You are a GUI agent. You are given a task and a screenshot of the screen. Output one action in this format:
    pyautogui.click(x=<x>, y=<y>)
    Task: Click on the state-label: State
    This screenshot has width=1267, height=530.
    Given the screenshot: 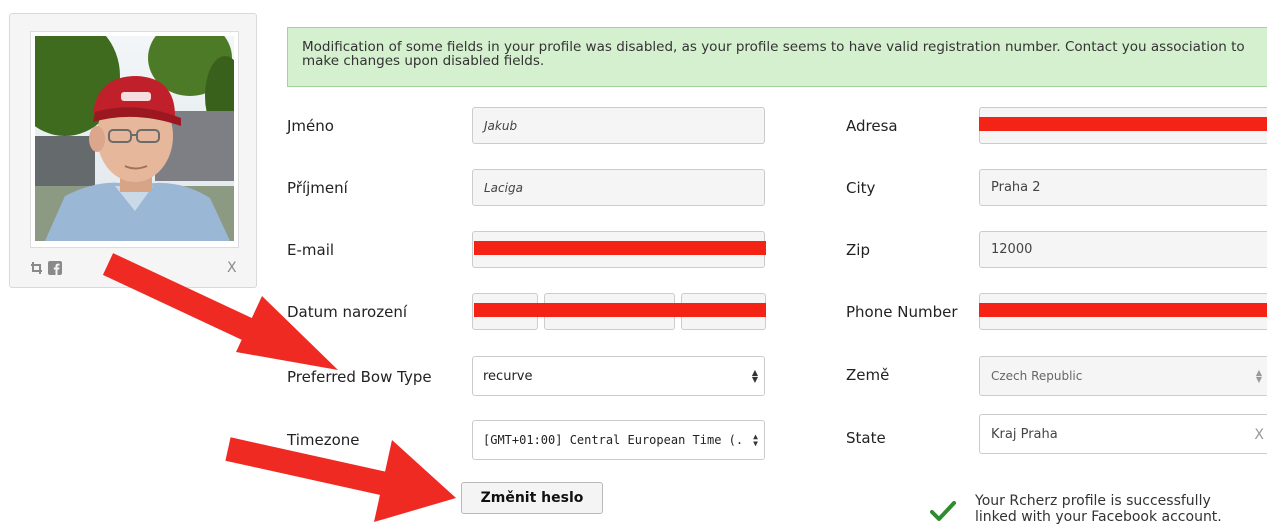 What is the action you would take?
    pyautogui.click(x=866, y=438)
    